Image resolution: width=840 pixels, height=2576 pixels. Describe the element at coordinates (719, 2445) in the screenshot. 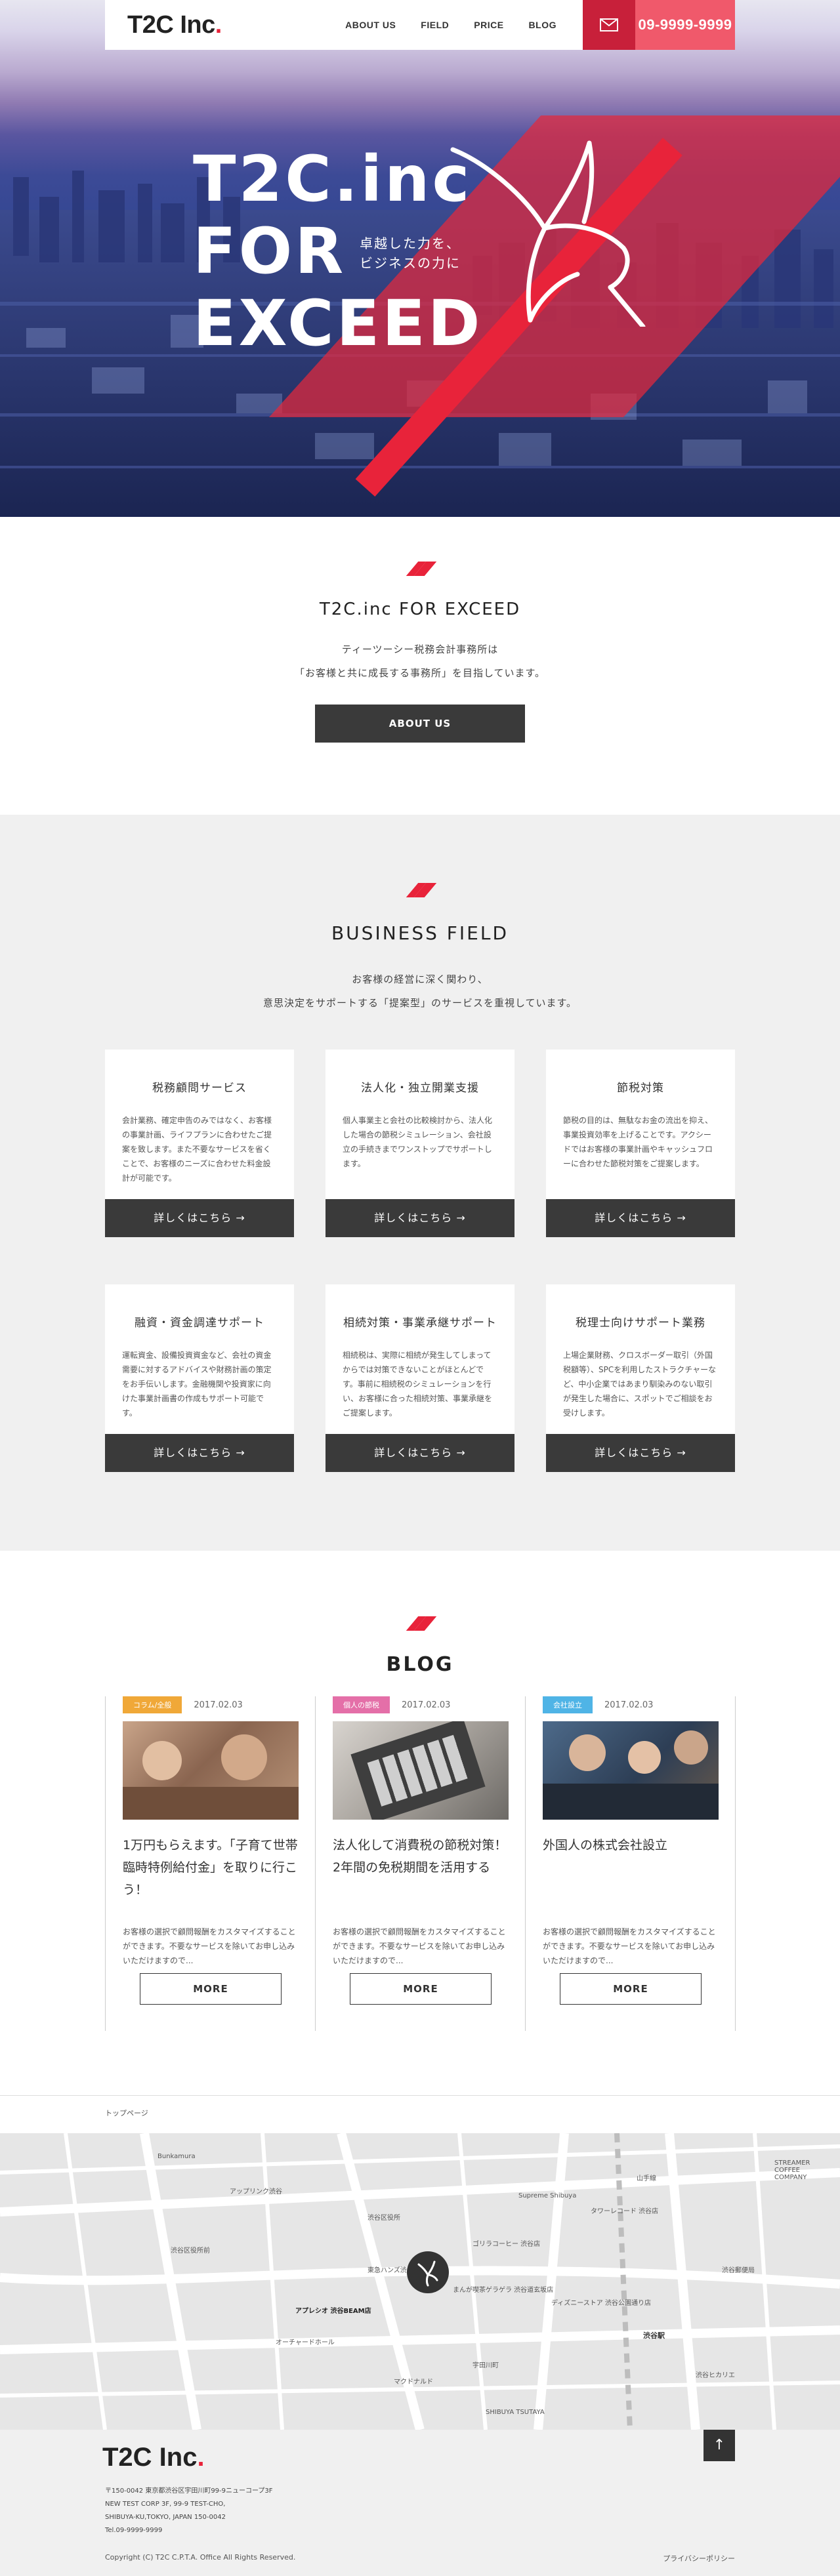

I see `back-to-top-button: ↑` at that location.